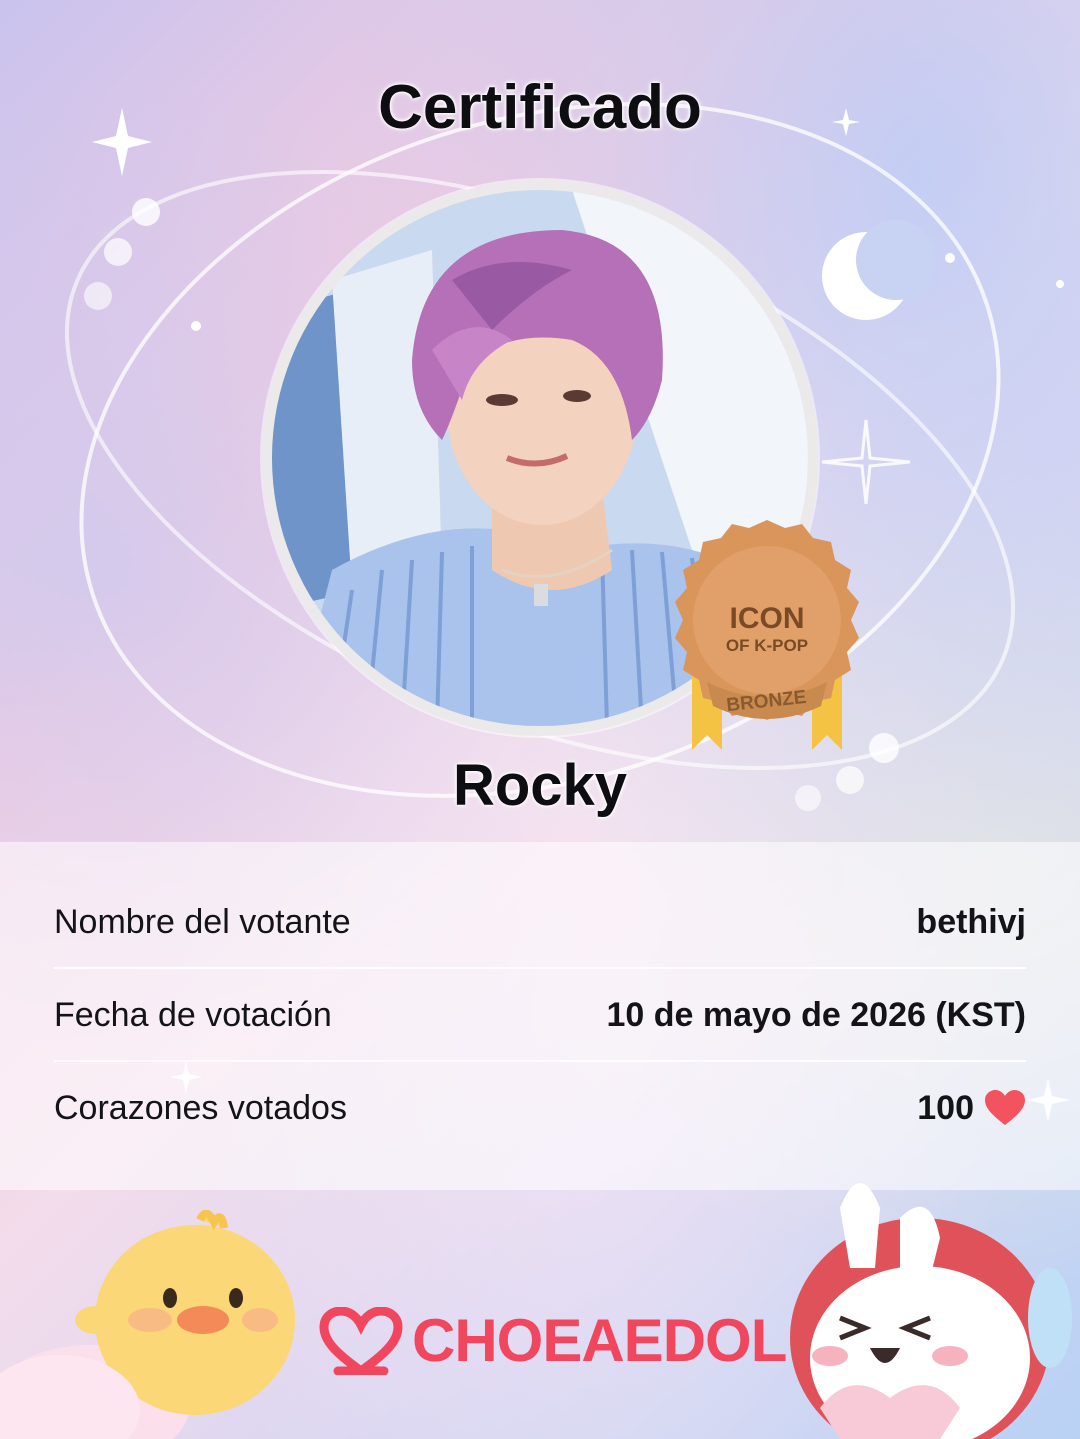 This screenshot has width=1080, height=1439. Describe the element at coordinates (540, 785) in the screenshot. I see `idol-name: Rocky` at that location.